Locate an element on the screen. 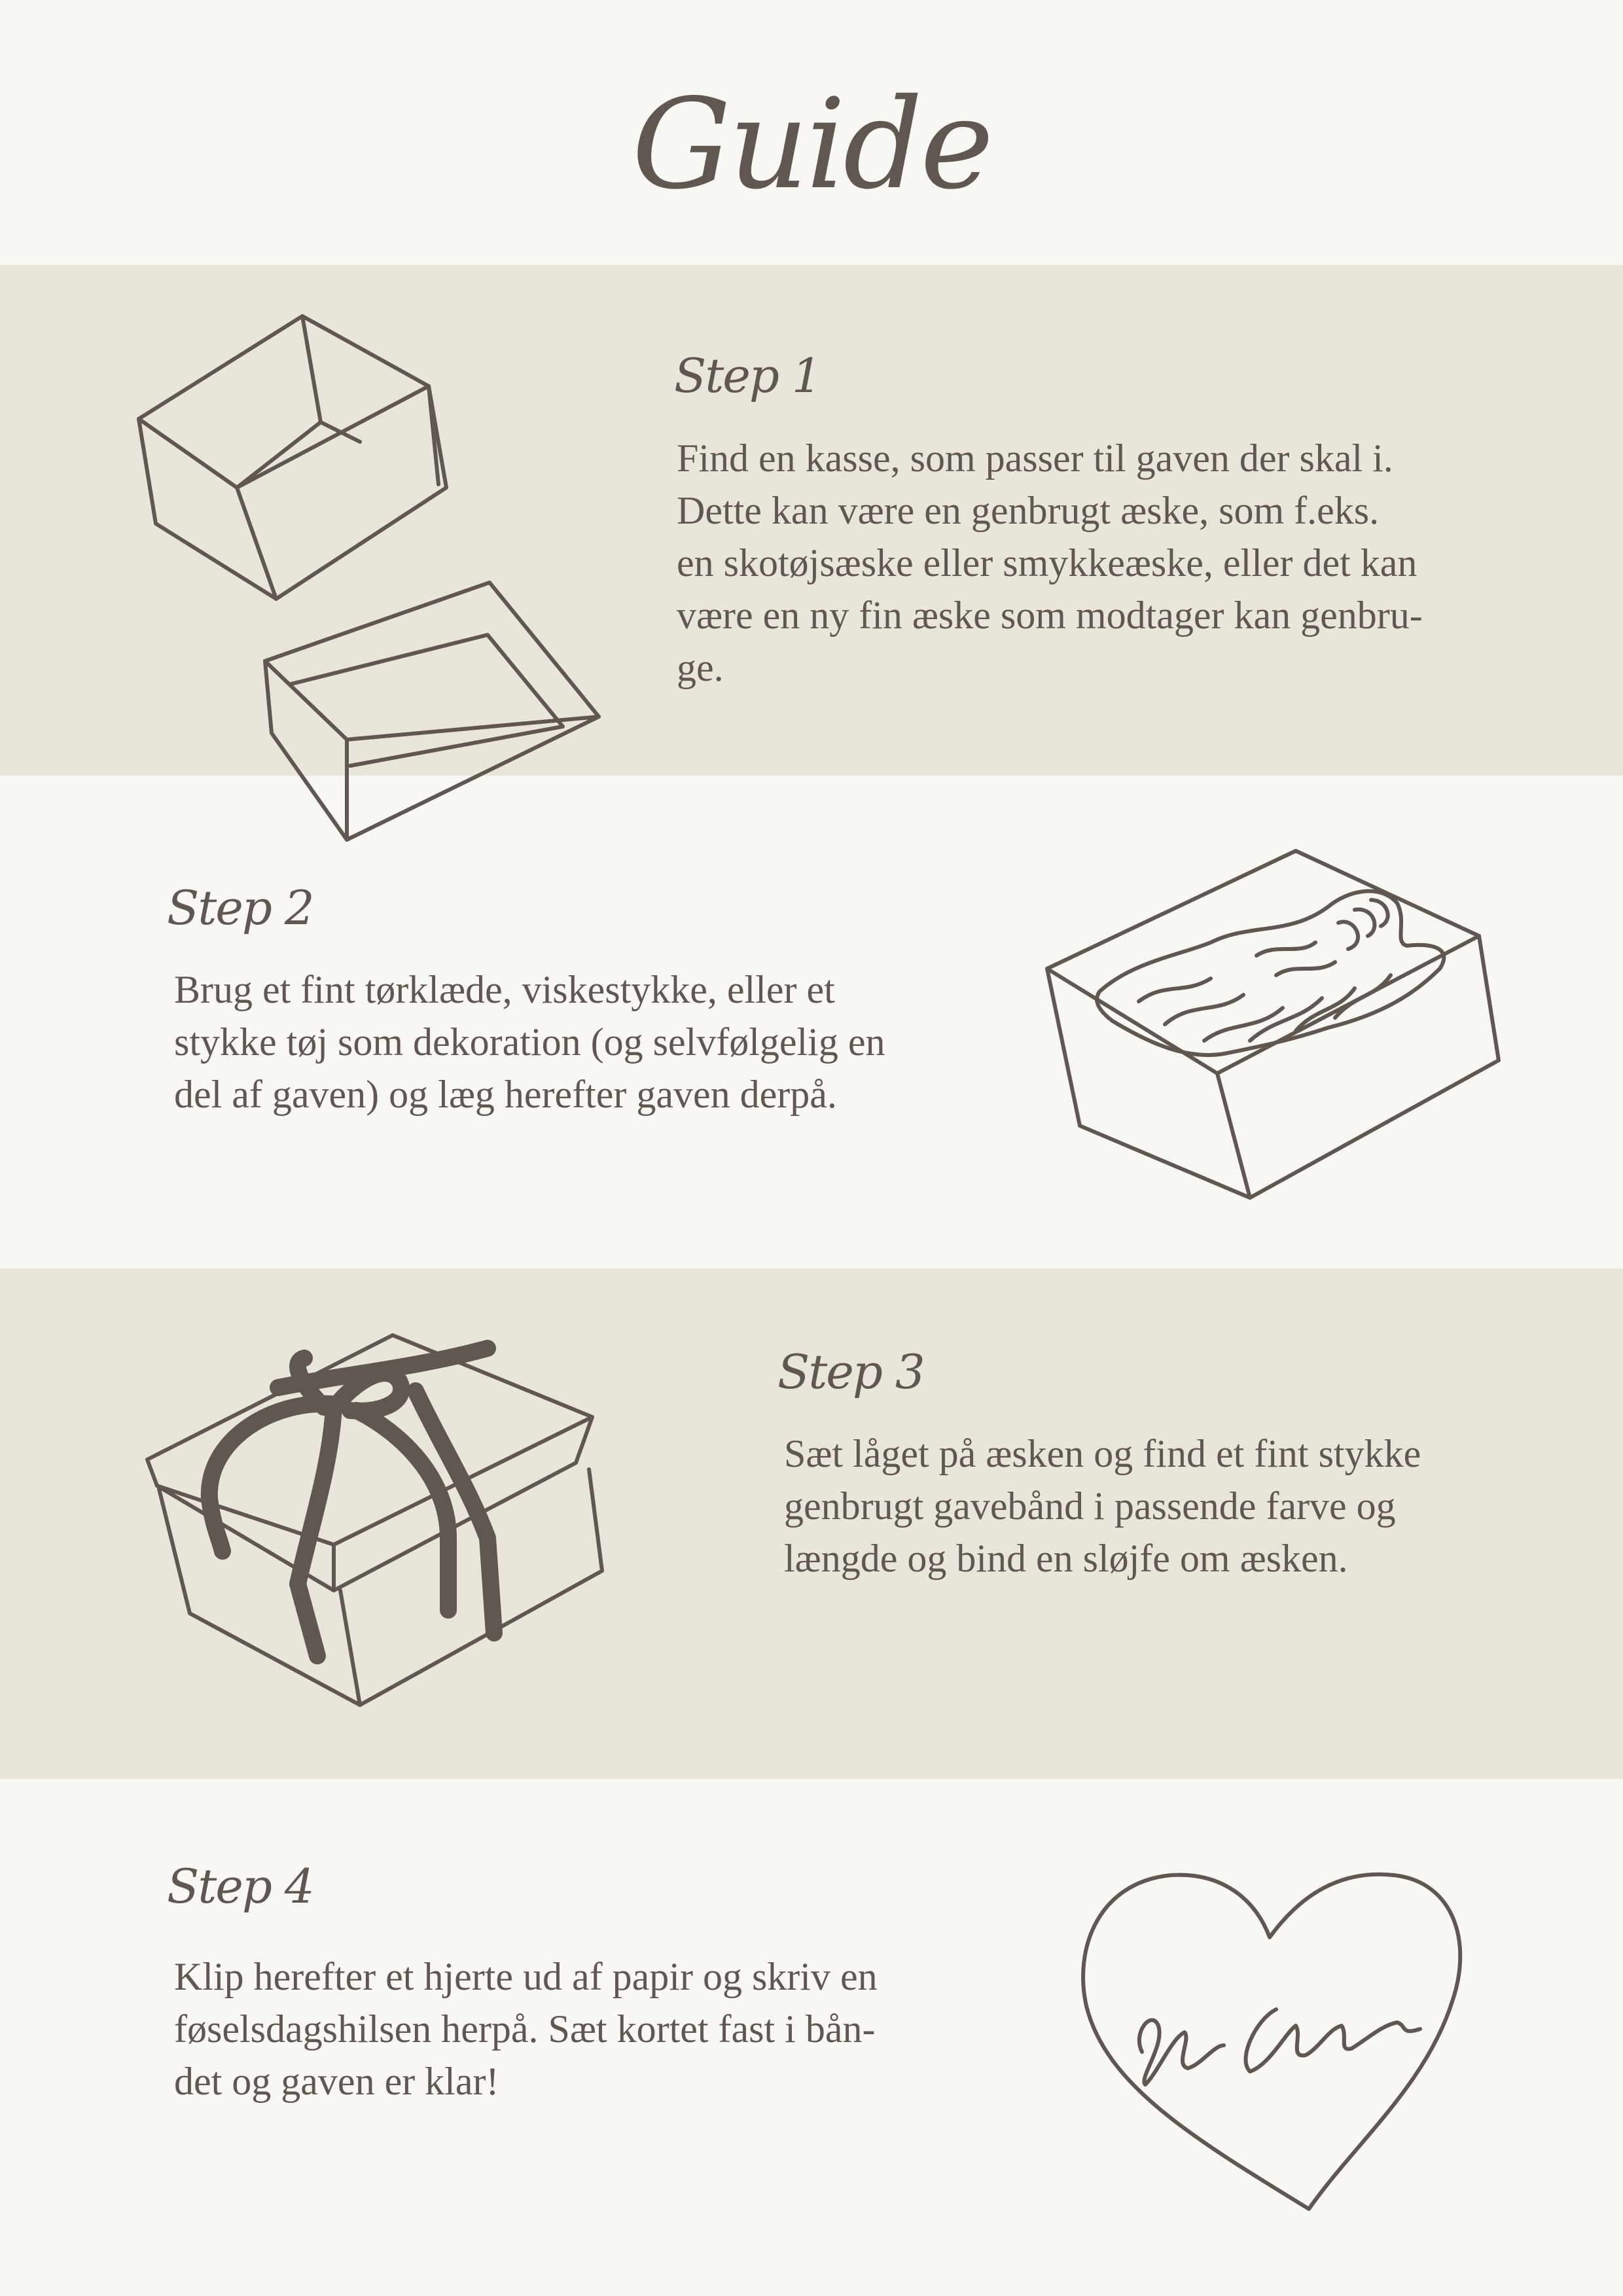  step-1-label: Step 1 is located at coordinates (748, 376).